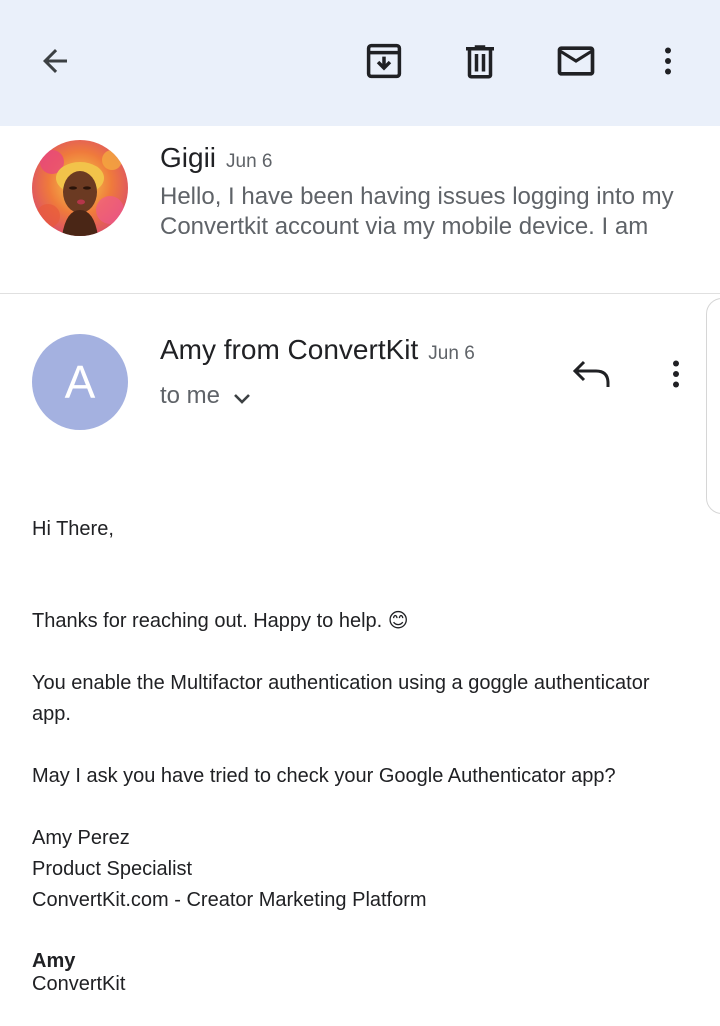  What do you see at coordinates (188, 157) in the screenshot?
I see `previous-sender-name: Gigii` at bounding box center [188, 157].